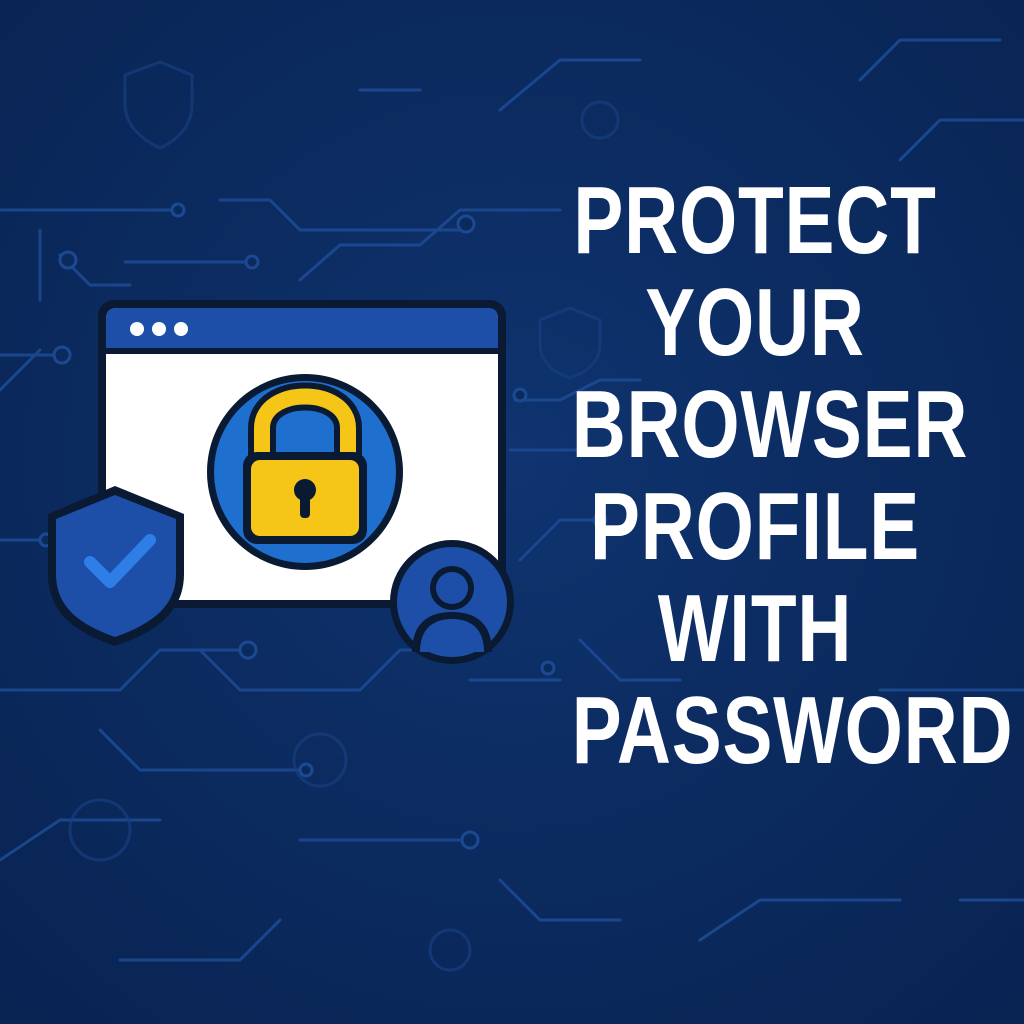 The width and height of the screenshot is (1024, 1024). I want to click on headline-line-1: PROTECT, so click(755, 220).